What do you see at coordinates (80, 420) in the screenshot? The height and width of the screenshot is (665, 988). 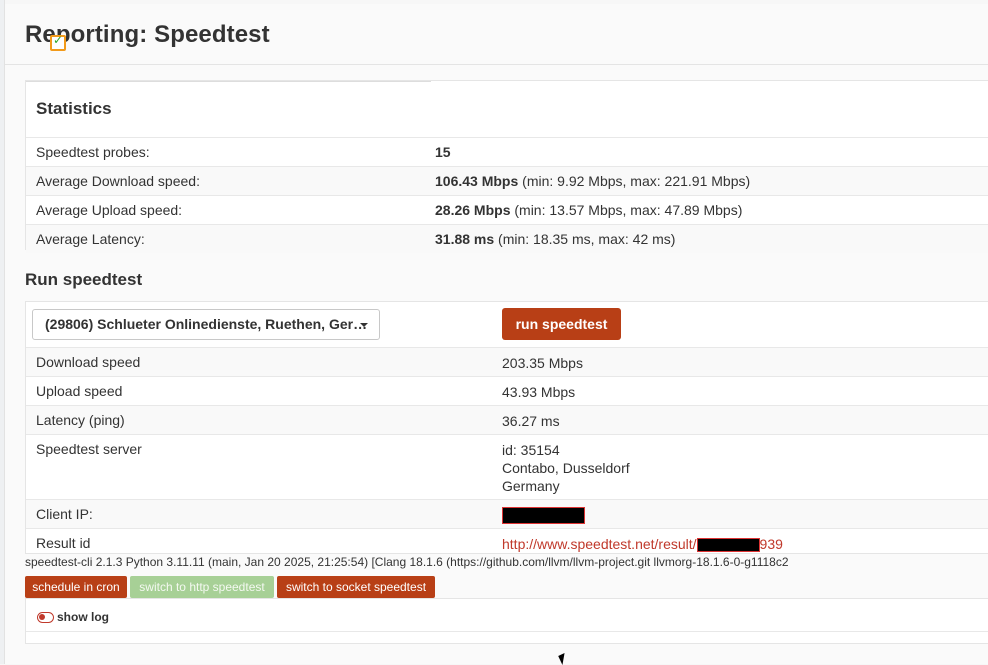 I see `result-label: Latency (ping)` at bounding box center [80, 420].